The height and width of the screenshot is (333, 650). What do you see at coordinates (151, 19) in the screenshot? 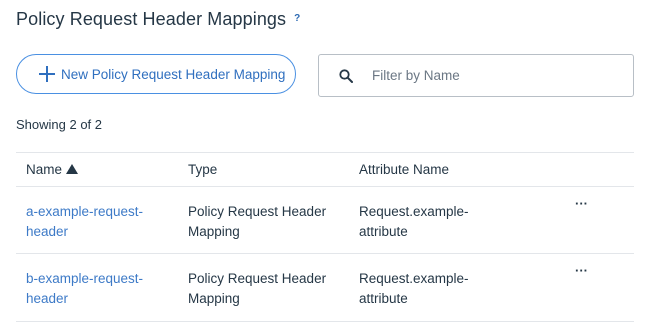
I see `page-title: Policy Request Header Mappings` at bounding box center [151, 19].